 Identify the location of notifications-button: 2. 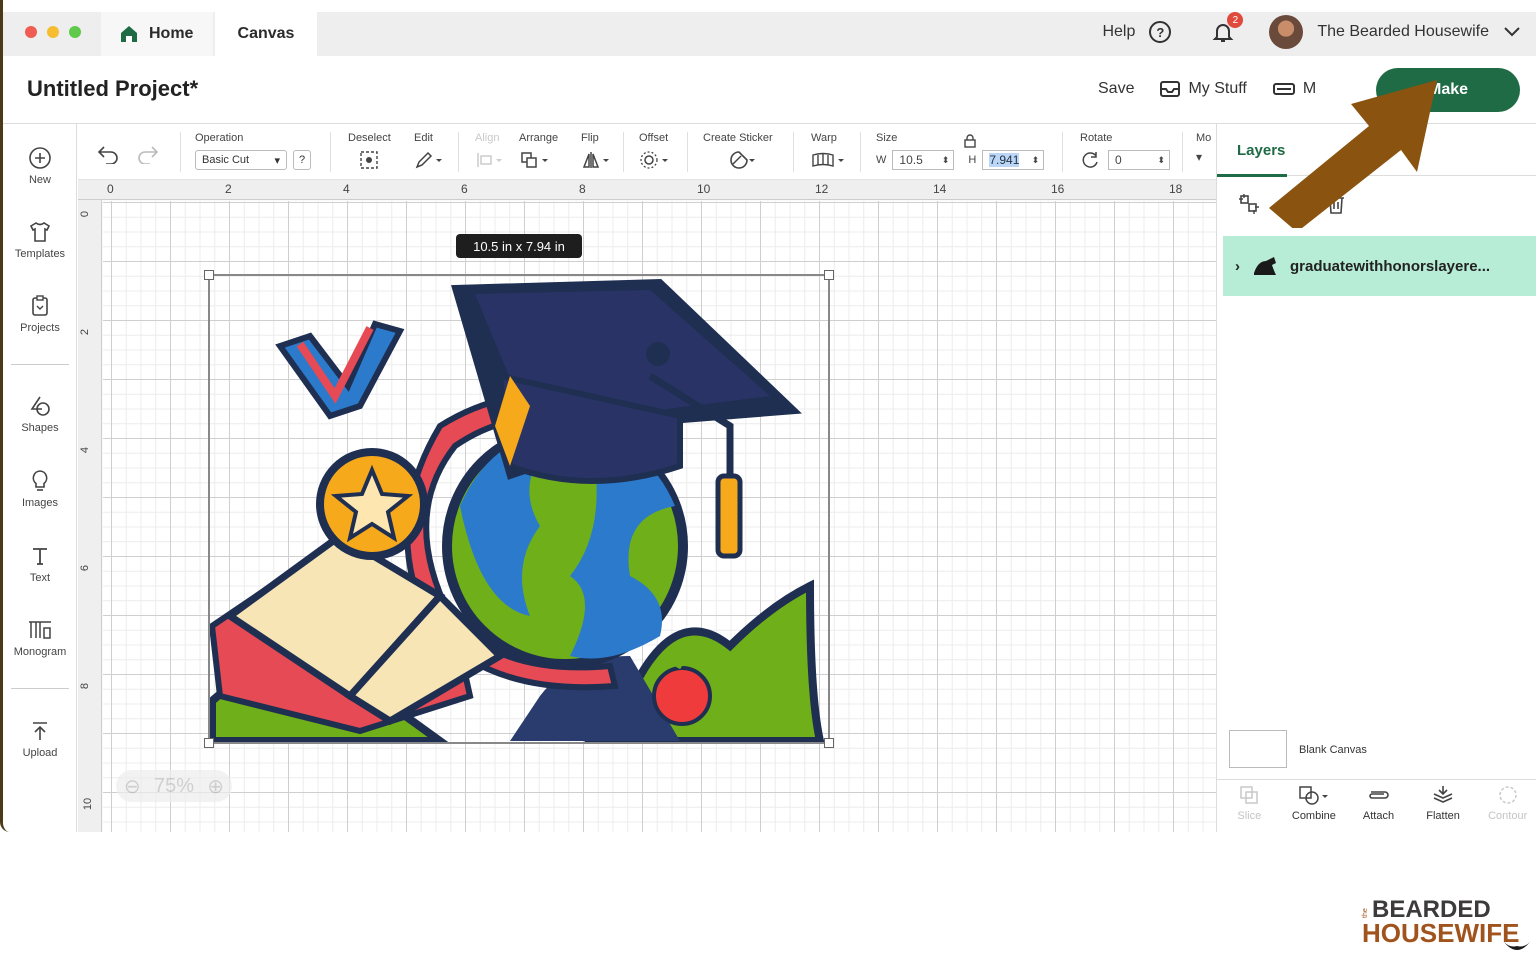
(1227, 28).